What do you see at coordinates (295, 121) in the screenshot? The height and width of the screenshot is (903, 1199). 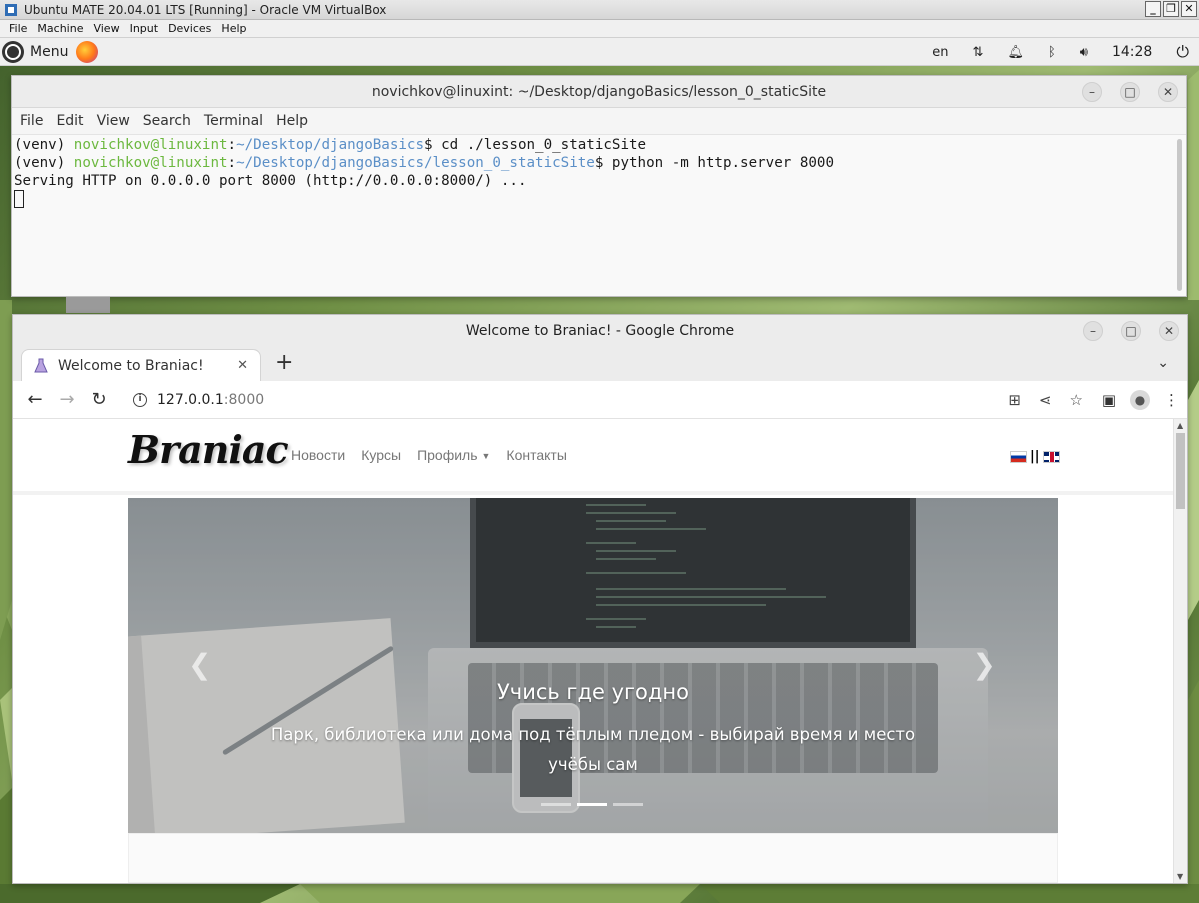 I see `terminal-menu-help: Help` at bounding box center [295, 121].